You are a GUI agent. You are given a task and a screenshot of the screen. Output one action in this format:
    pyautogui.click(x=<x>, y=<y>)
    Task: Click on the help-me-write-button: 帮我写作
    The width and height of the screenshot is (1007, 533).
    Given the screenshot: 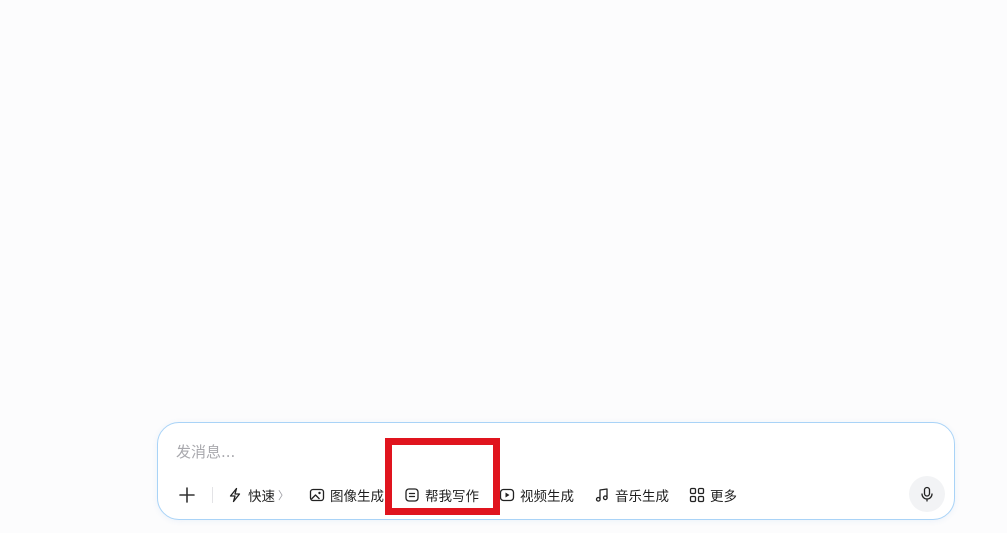 What is the action you would take?
    pyautogui.click(x=441, y=495)
    